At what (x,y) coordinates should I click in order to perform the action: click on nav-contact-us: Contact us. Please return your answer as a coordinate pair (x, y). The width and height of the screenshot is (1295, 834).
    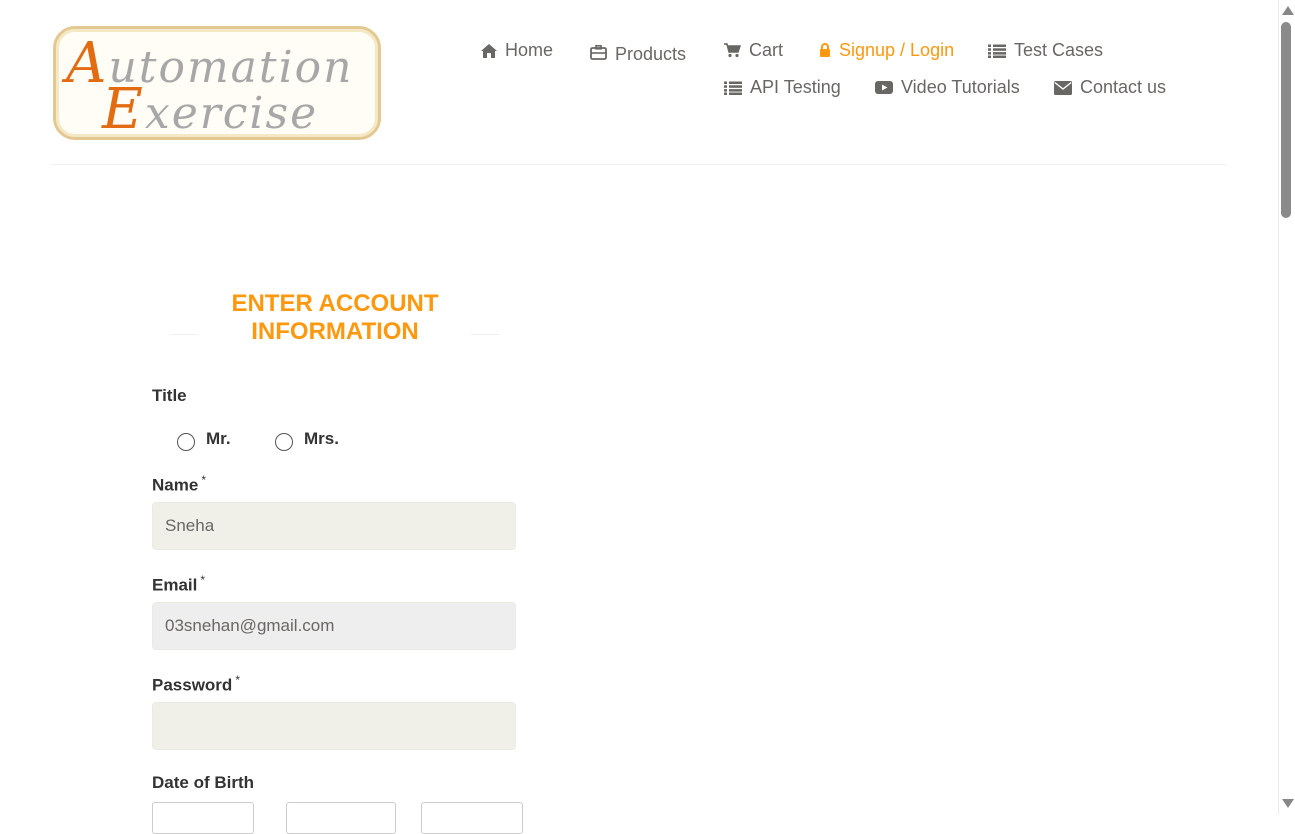
    Looking at the image, I should click on (1110, 87).